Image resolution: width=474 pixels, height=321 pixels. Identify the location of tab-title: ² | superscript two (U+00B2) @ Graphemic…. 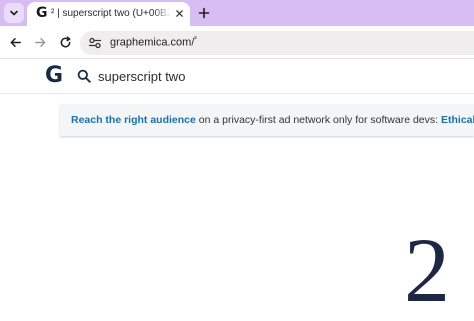
(110, 13).